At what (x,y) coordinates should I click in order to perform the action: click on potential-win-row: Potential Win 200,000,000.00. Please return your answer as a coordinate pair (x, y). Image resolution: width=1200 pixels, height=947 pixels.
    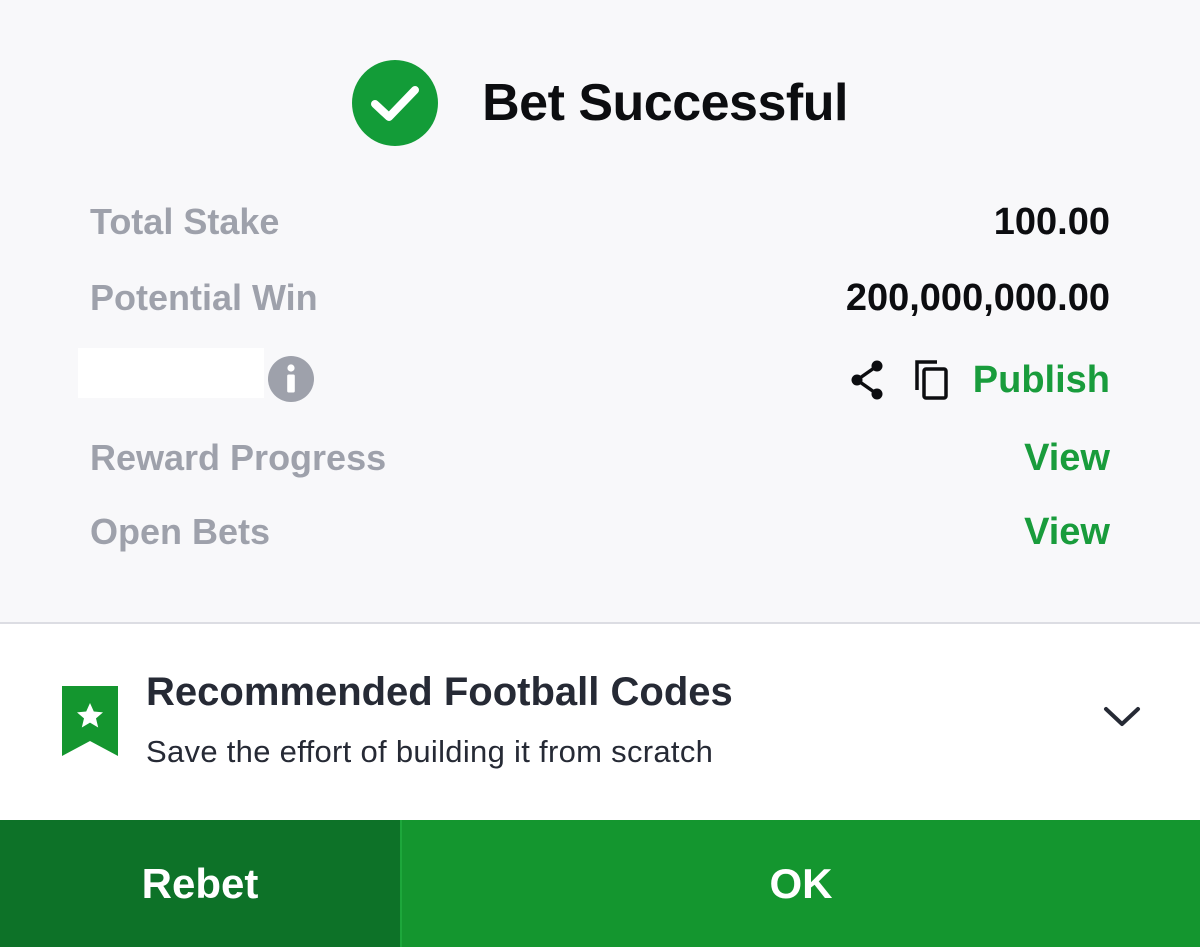
    Looking at the image, I should click on (600, 298).